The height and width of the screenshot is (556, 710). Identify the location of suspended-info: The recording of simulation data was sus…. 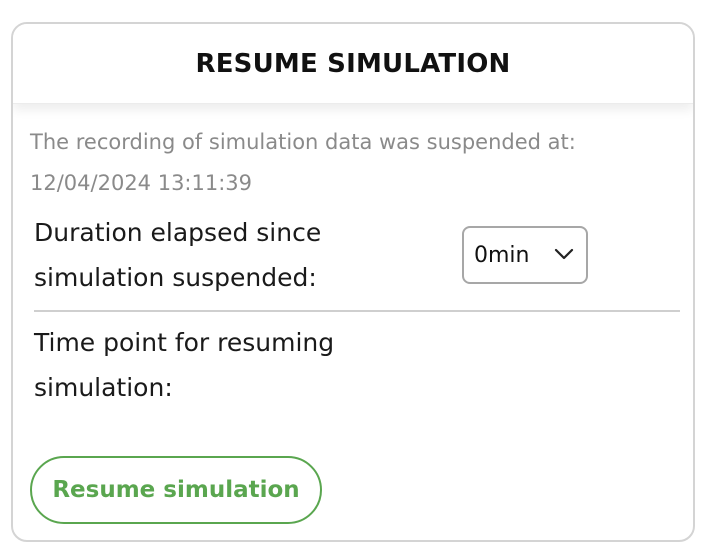
(355, 163).